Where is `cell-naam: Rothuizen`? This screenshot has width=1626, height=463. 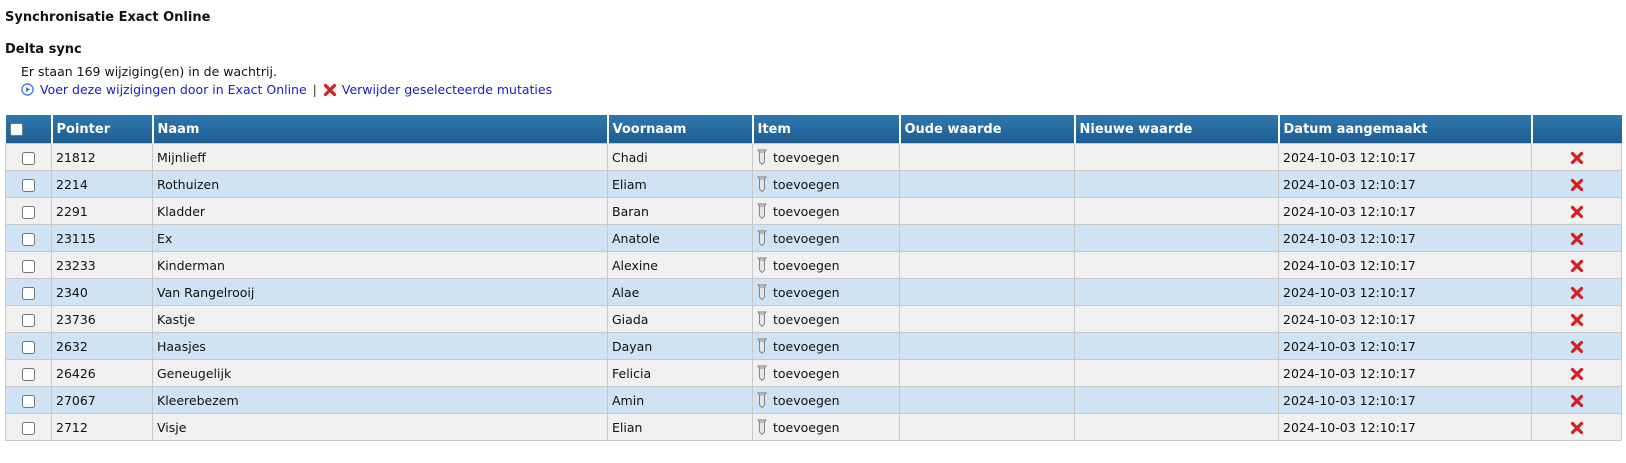 cell-naam: Rothuizen is located at coordinates (380, 184).